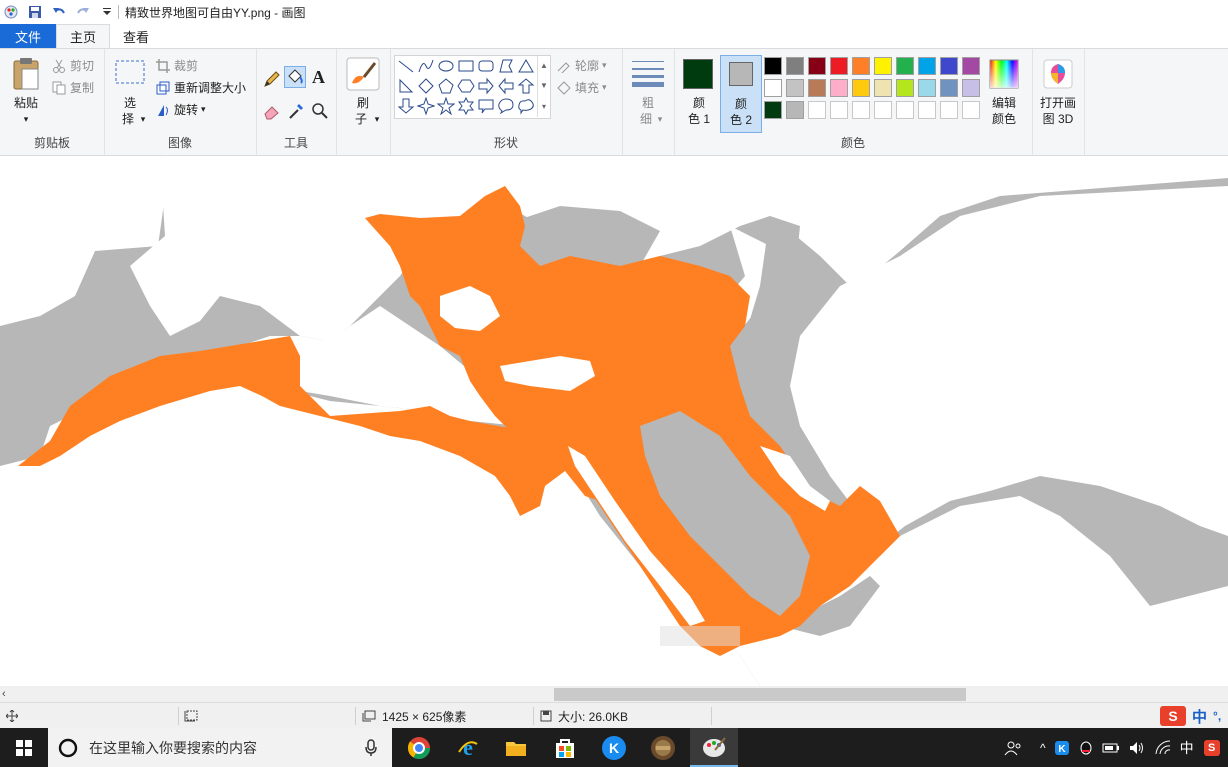 The width and height of the screenshot is (1228, 767). What do you see at coordinates (59, 12) in the screenshot?
I see `undo-icon` at bounding box center [59, 12].